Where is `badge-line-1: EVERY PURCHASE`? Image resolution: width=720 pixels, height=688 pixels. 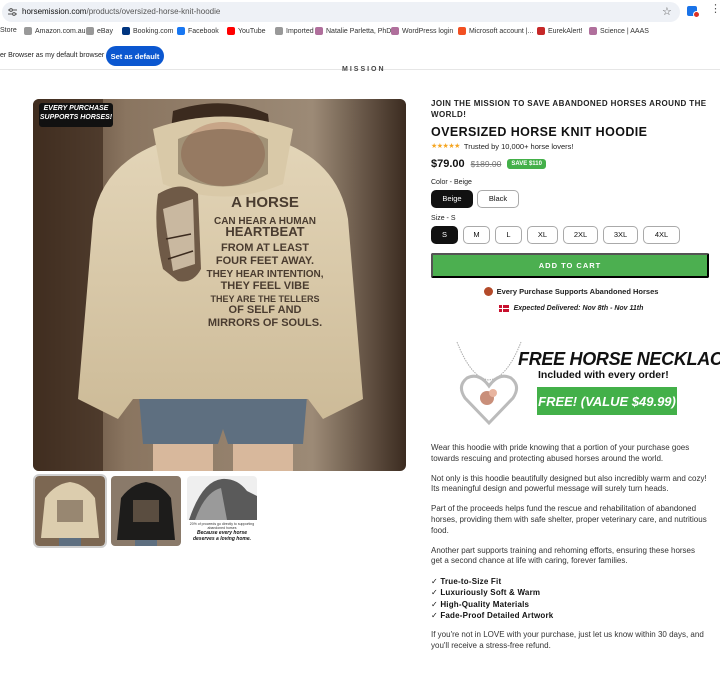 badge-line-1: EVERY PURCHASE is located at coordinates (76, 108).